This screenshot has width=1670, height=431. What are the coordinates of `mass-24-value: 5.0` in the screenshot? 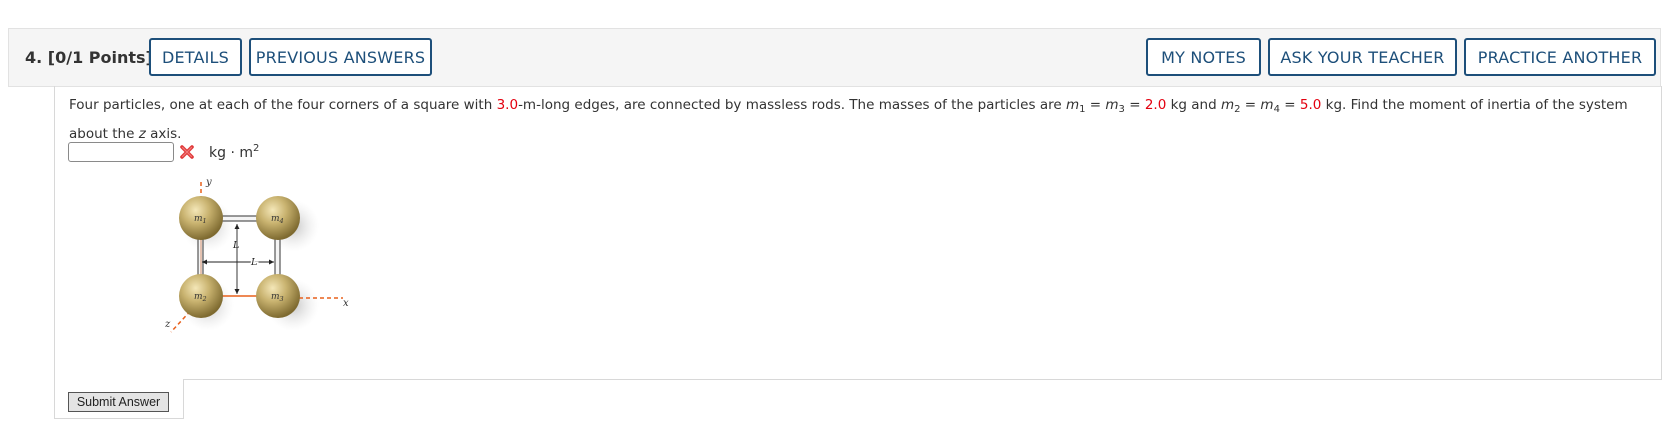 It's located at (1310, 105).